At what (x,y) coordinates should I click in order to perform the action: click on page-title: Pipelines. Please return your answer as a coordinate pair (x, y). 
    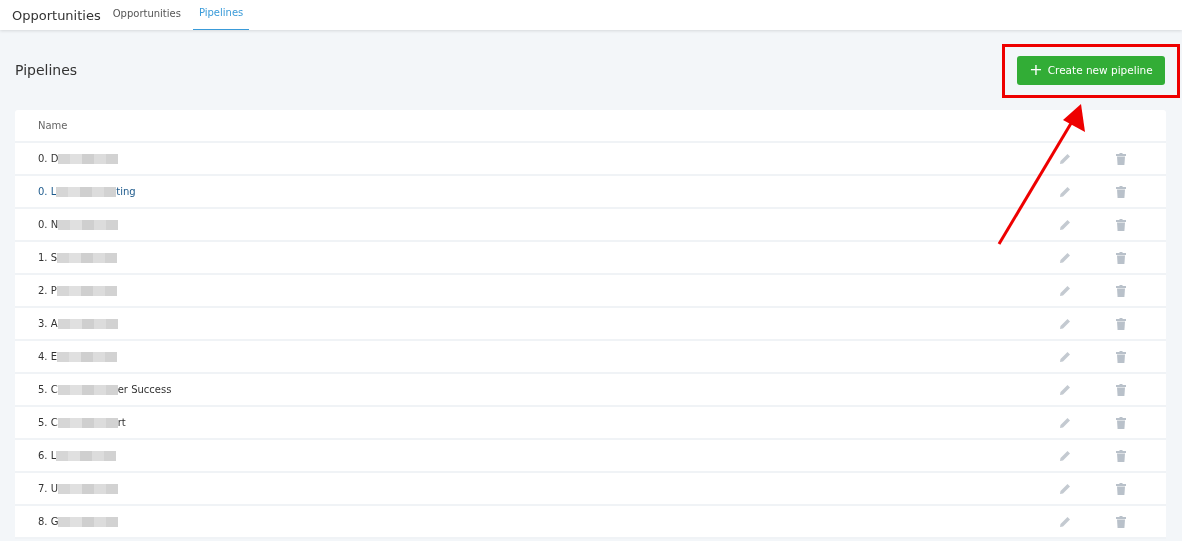
    Looking at the image, I should click on (46, 70).